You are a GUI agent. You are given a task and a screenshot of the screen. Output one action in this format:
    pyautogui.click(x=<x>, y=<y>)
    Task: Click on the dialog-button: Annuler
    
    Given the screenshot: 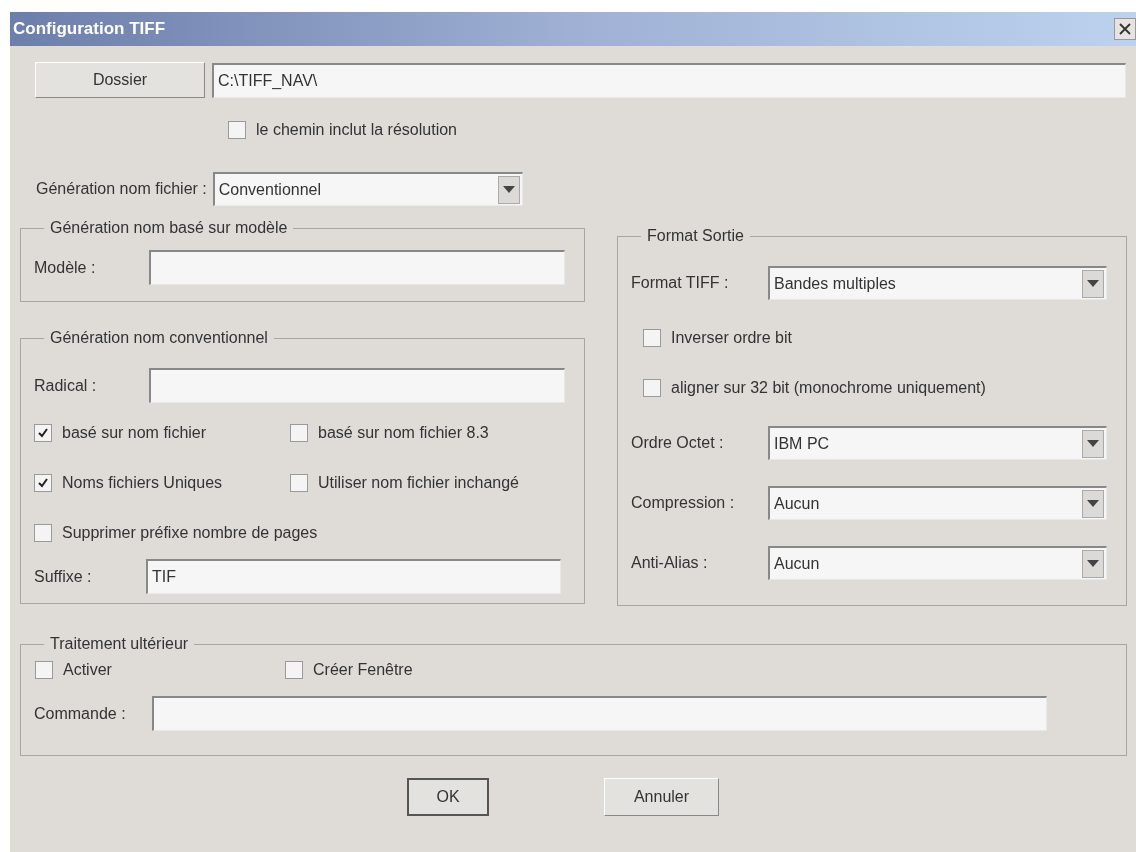 What is the action you would take?
    pyautogui.click(x=661, y=797)
    